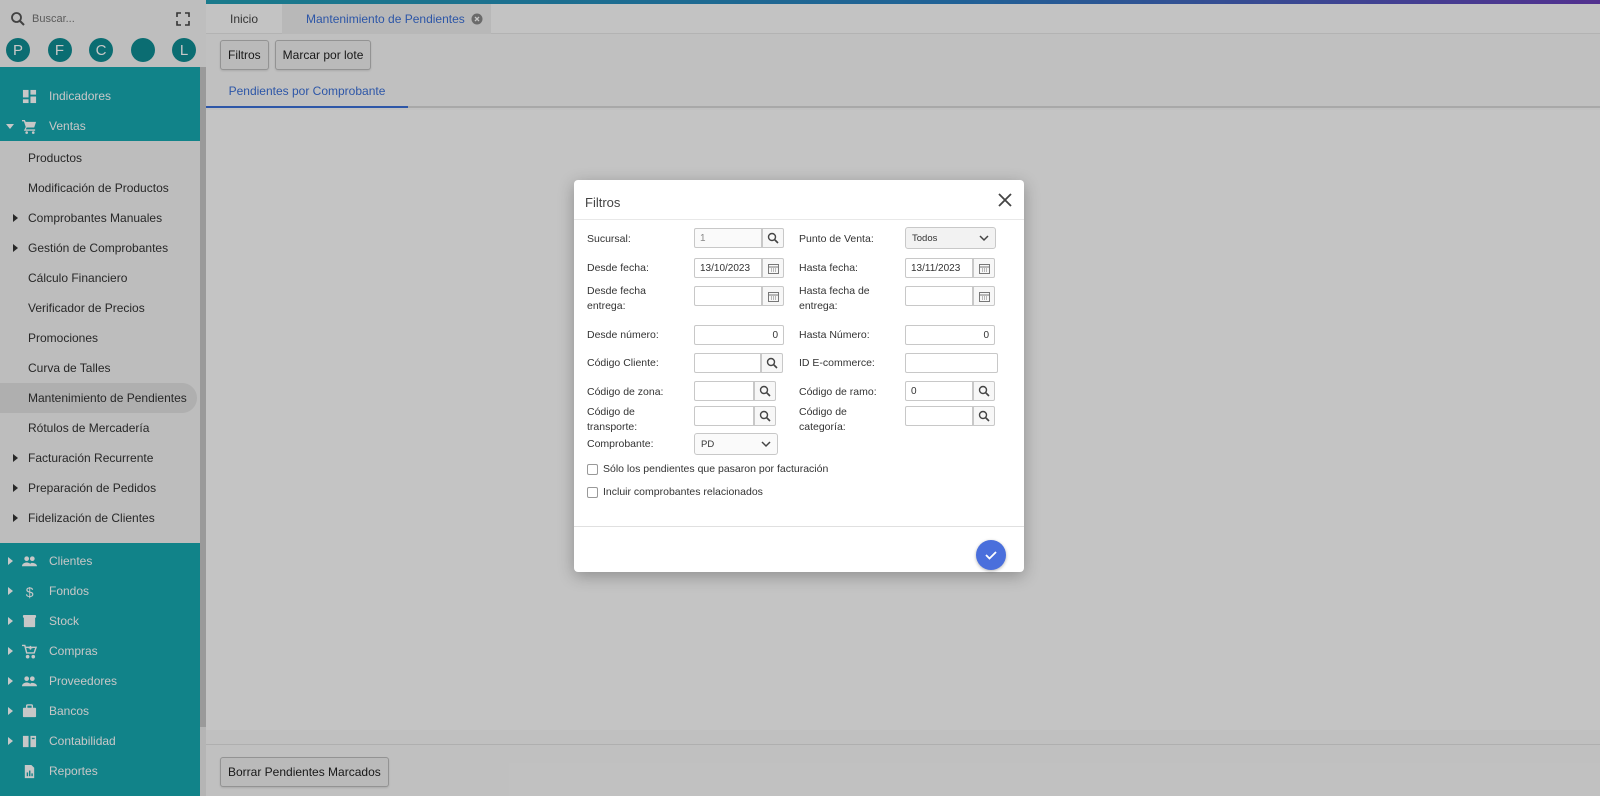 The width and height of the screenshot is (1600, 796). Describe the element at coordinates (836, 239) in the screenshot. I see `punto-venta-label: Punto de Venta:` at that location.